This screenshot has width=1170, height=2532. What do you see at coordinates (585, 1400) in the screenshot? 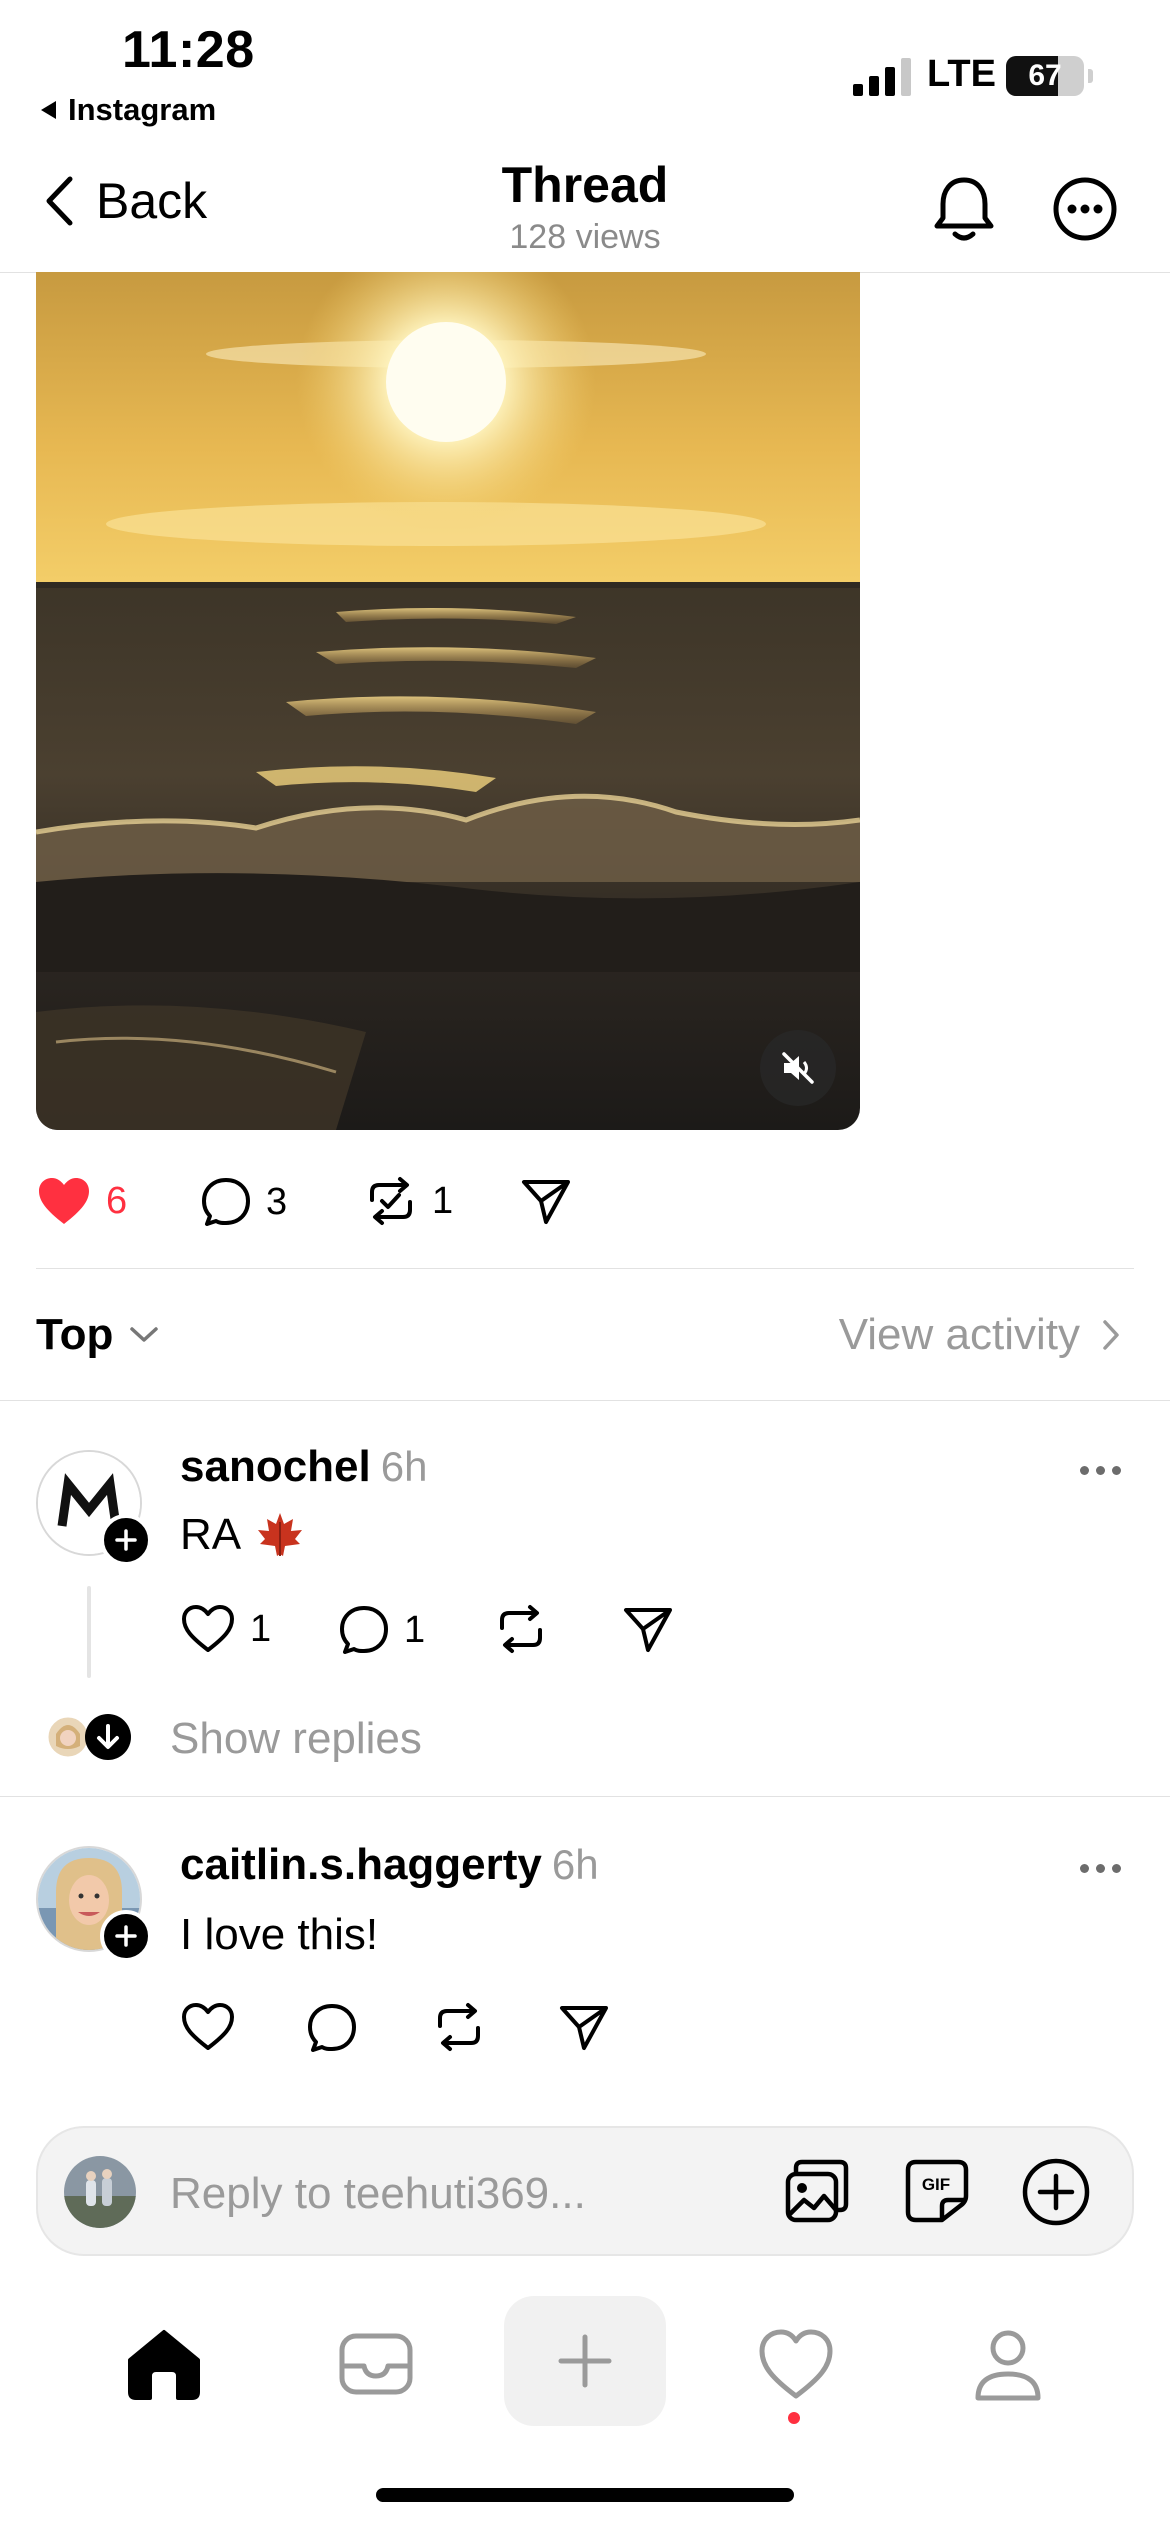
I see `sort-divider` at bounding box center [585, 1400].